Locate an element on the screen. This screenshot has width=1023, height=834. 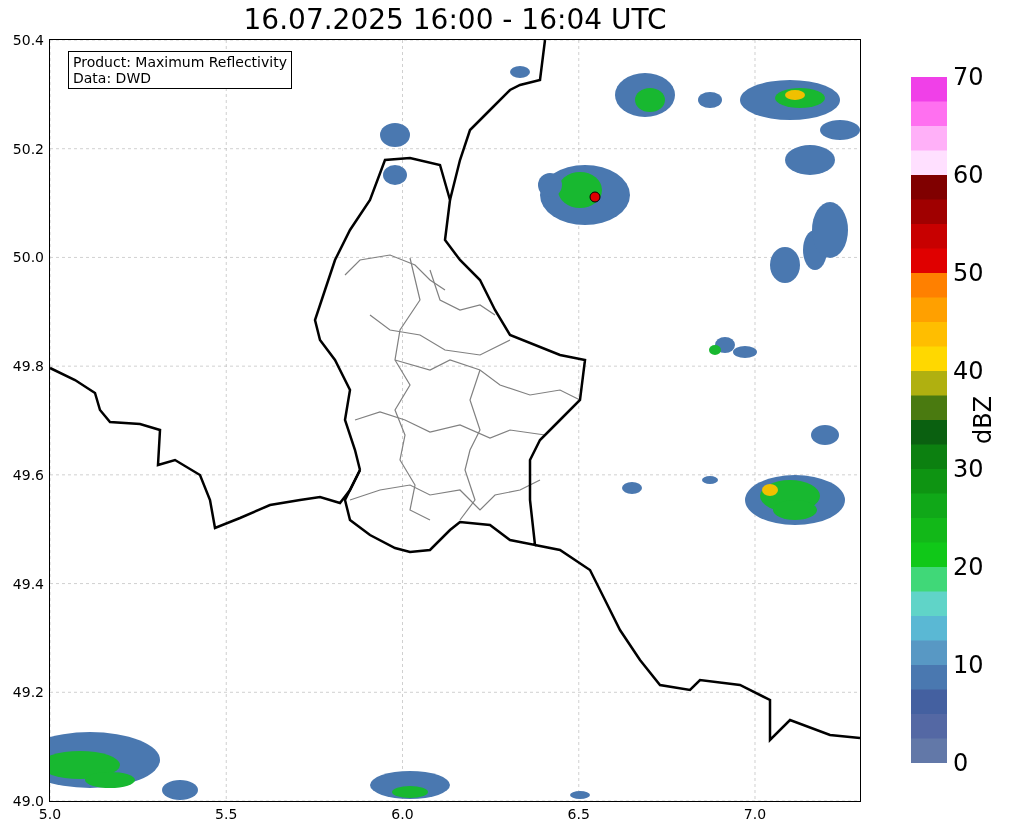
legend-text: Product: Maximum Reflectivity is located at coordinates (180, 62).